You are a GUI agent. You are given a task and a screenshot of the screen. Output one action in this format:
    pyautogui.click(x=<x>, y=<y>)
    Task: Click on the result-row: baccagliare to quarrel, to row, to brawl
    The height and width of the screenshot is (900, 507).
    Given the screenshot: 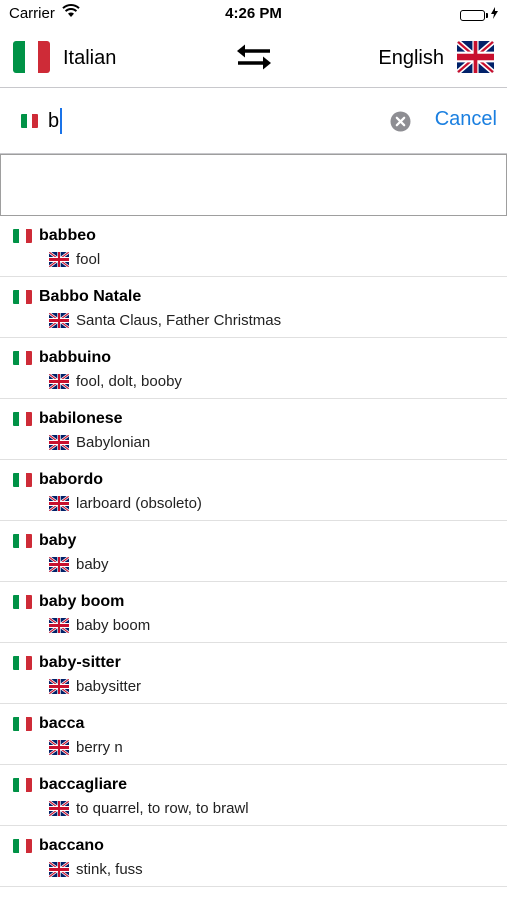 What is the action you would take?
    pyautogui.click(x=253, y=795)
    